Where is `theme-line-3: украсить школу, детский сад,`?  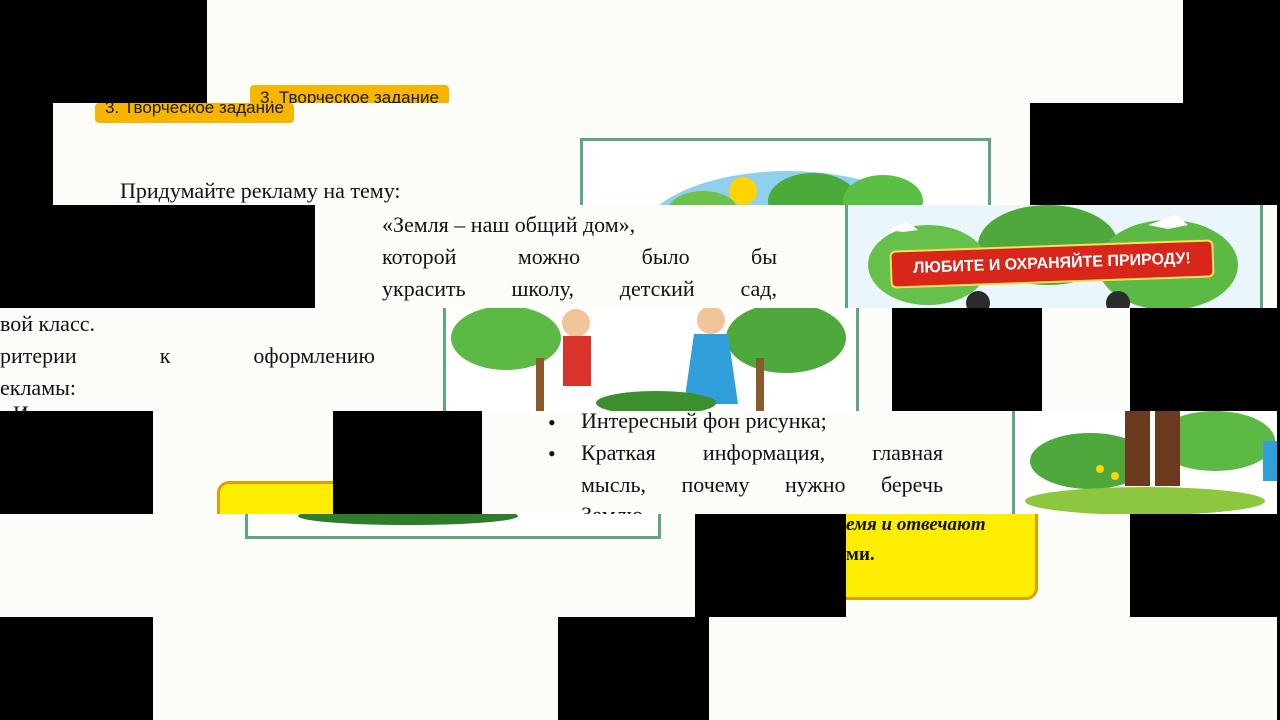 theme-line-3: украсить школу, детский сад, is located at coordinates (579, 288).